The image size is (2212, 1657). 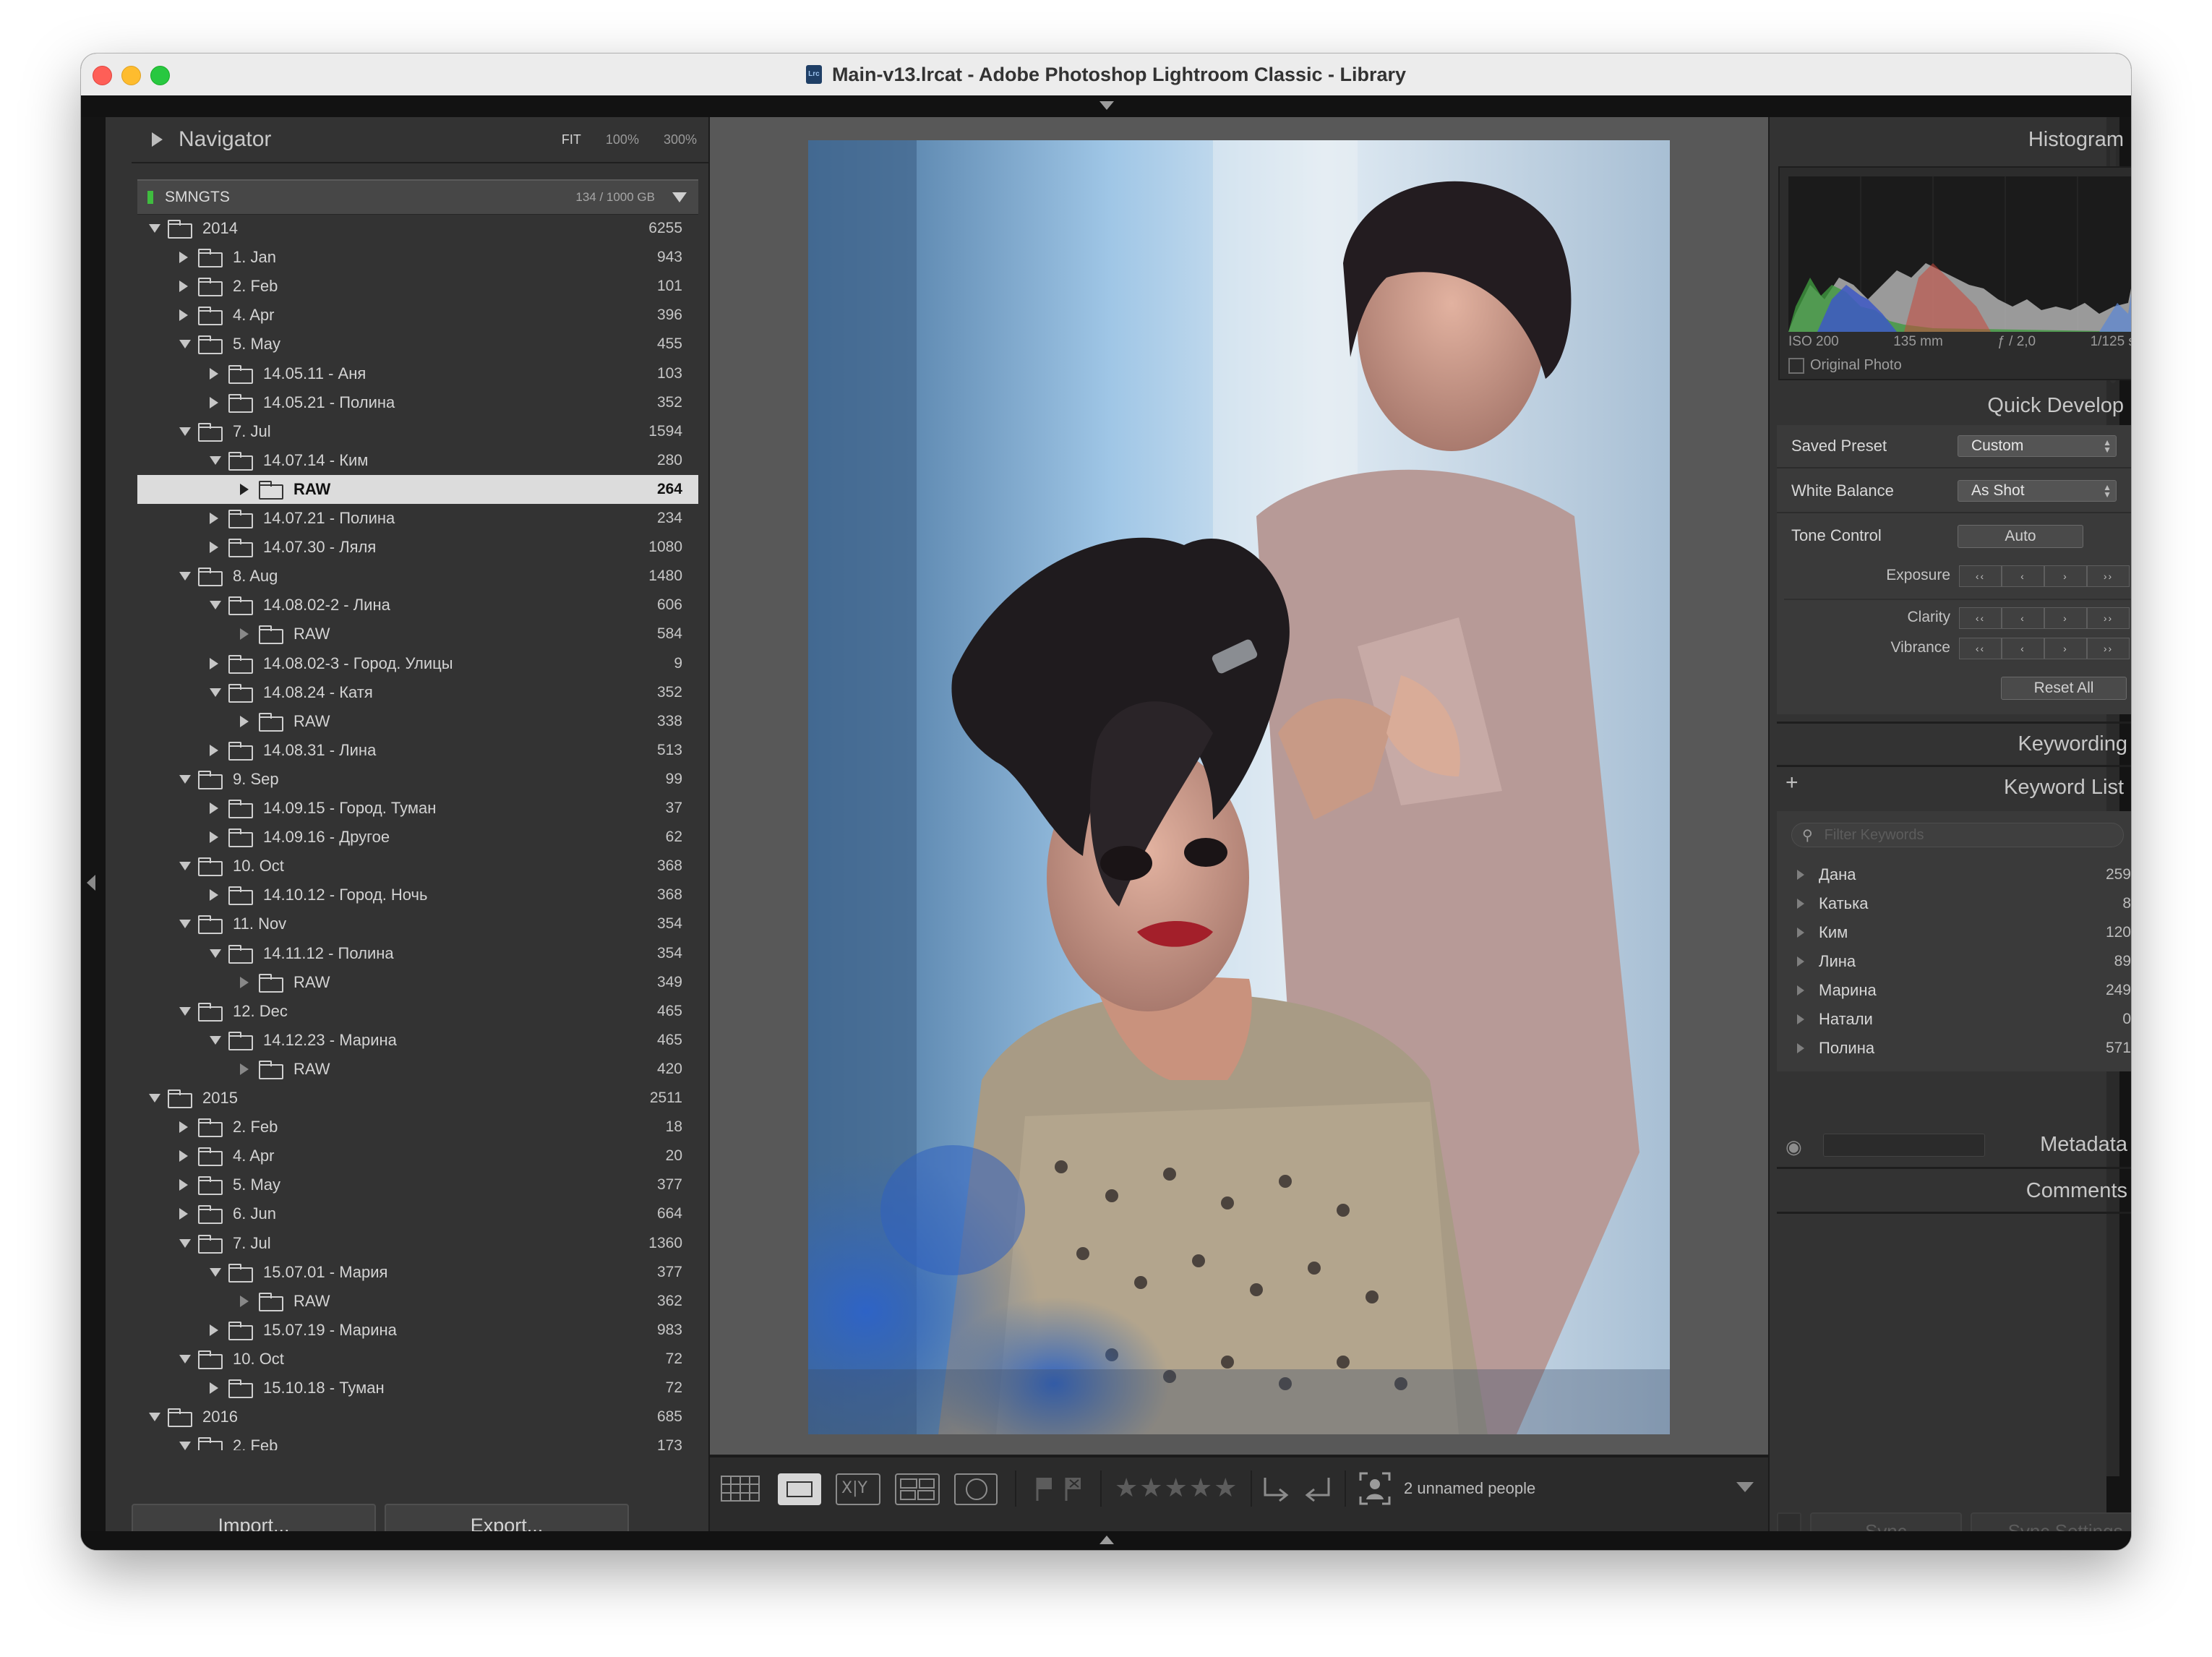 I want to click on face-region-icon, so click(x=1375, y=1488).